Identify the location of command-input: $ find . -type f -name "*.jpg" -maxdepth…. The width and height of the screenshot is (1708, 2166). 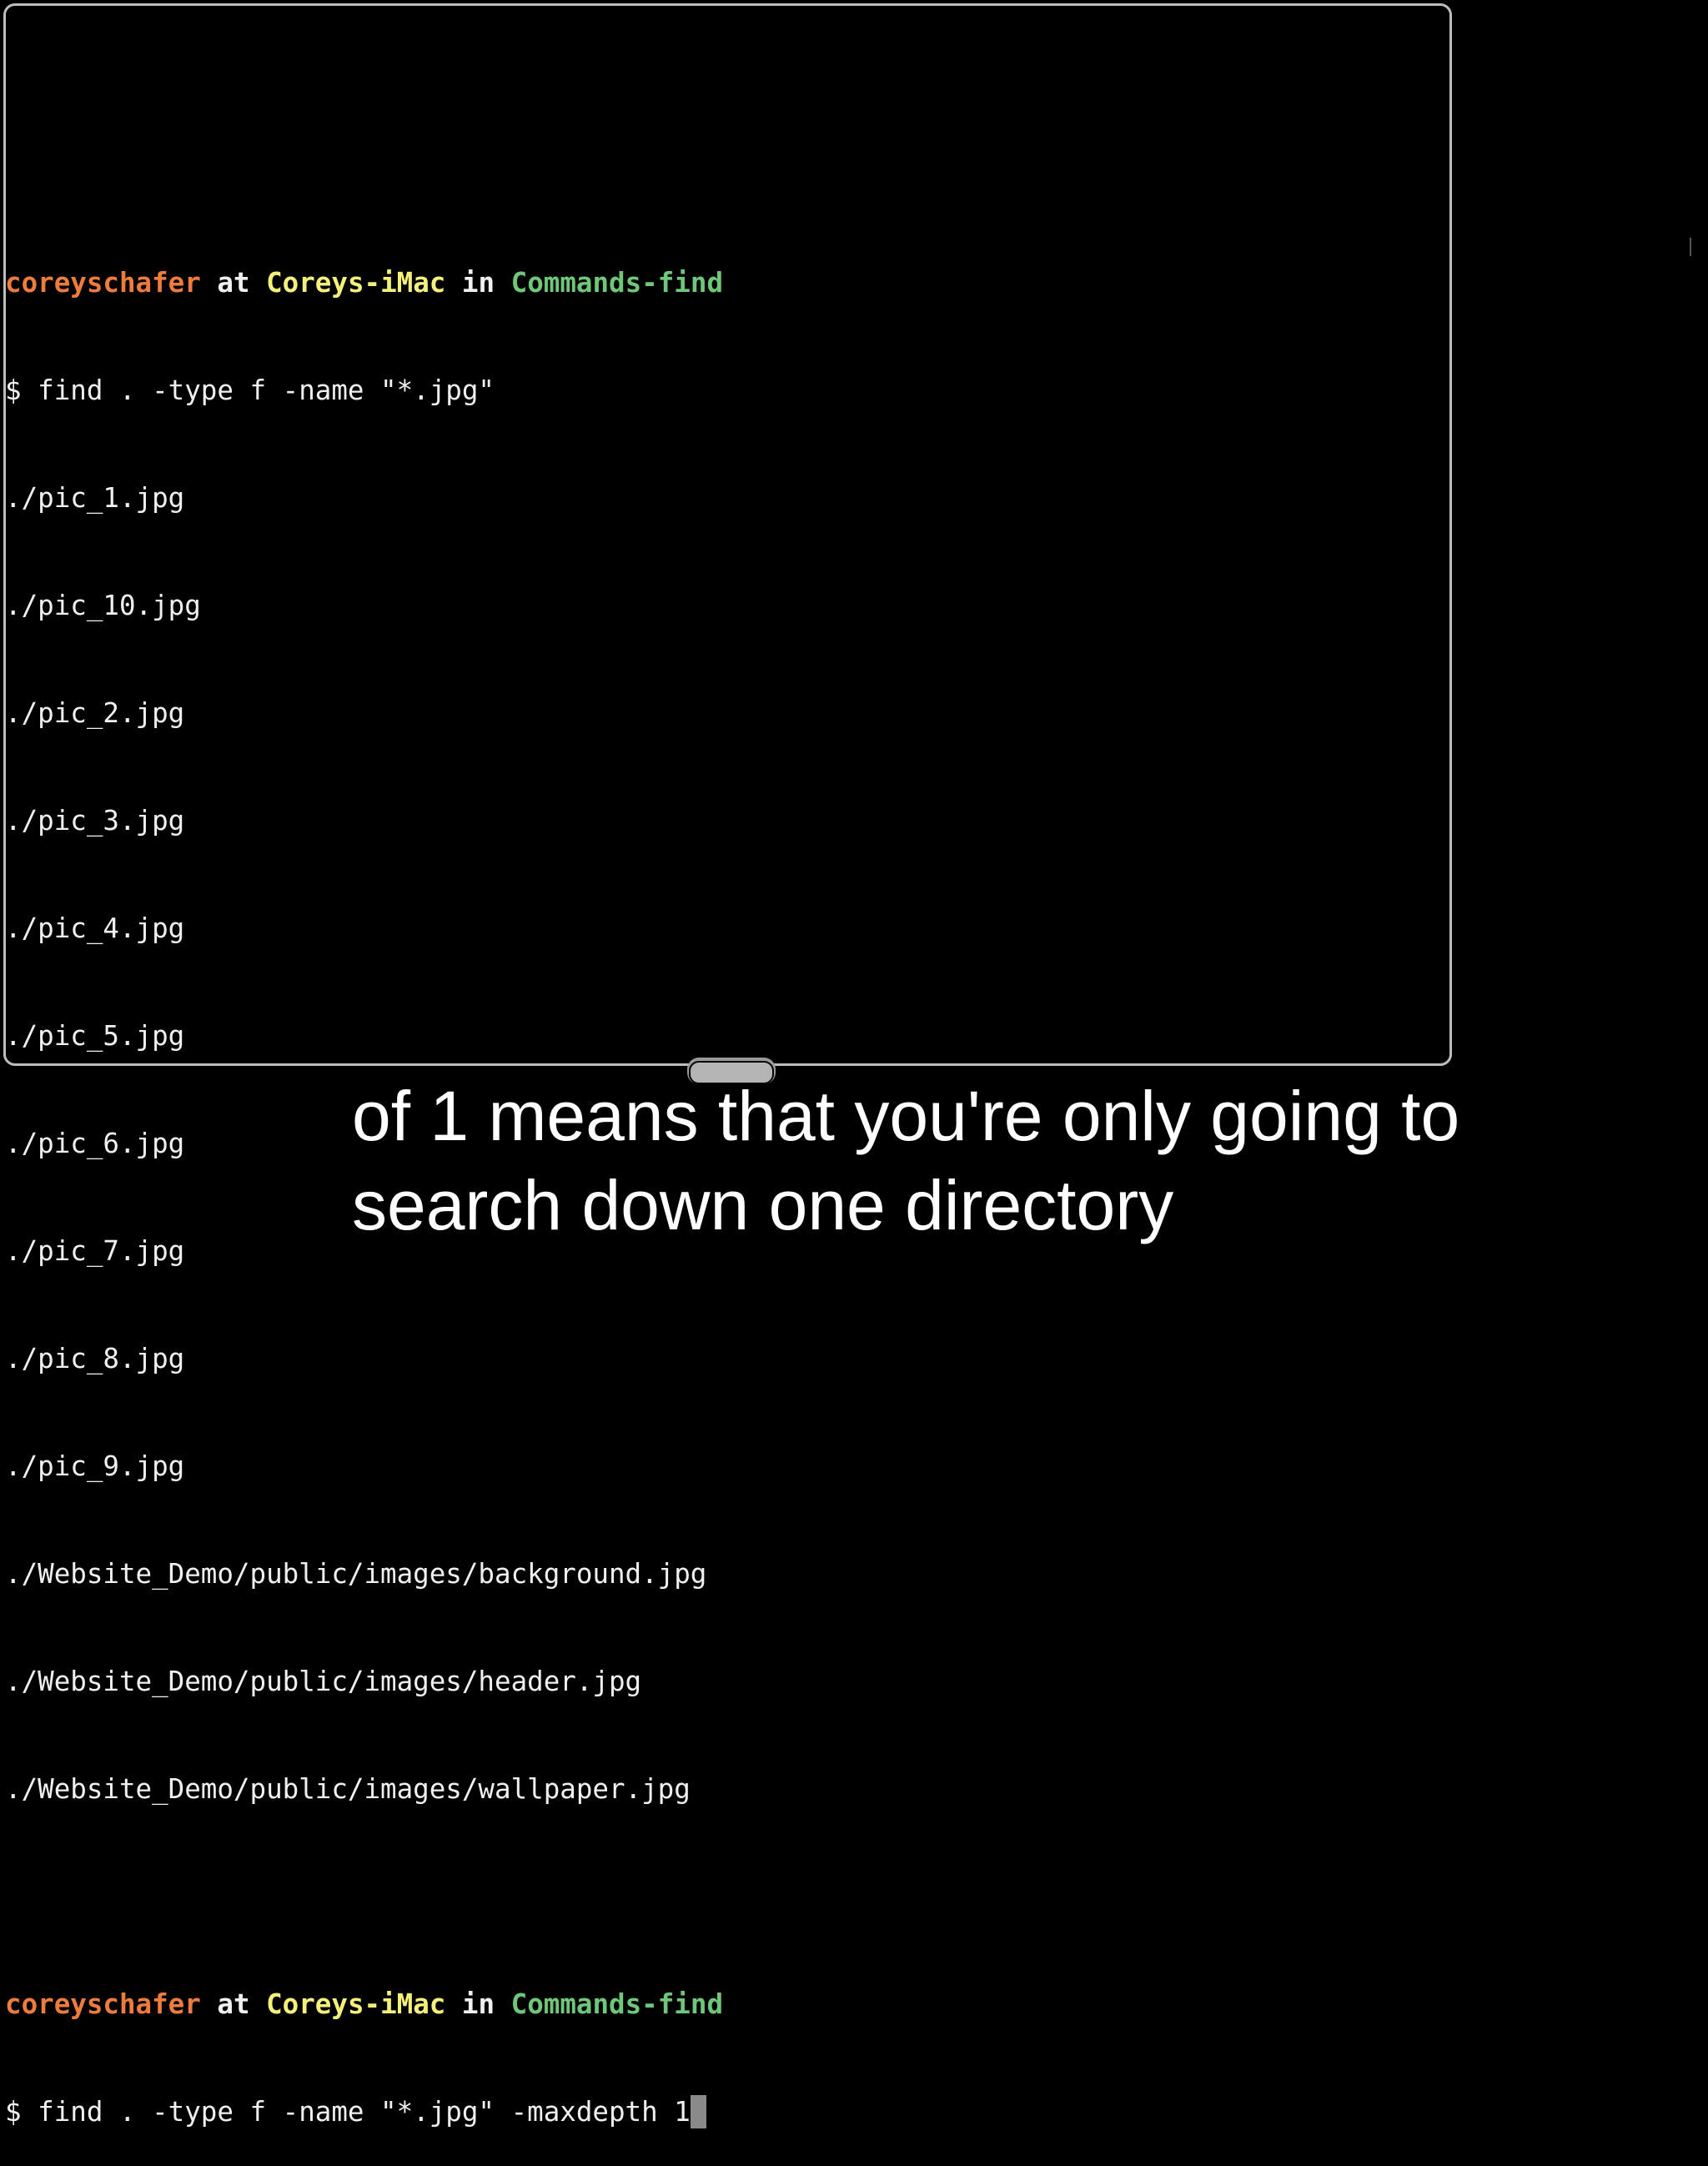
(348, 2112).